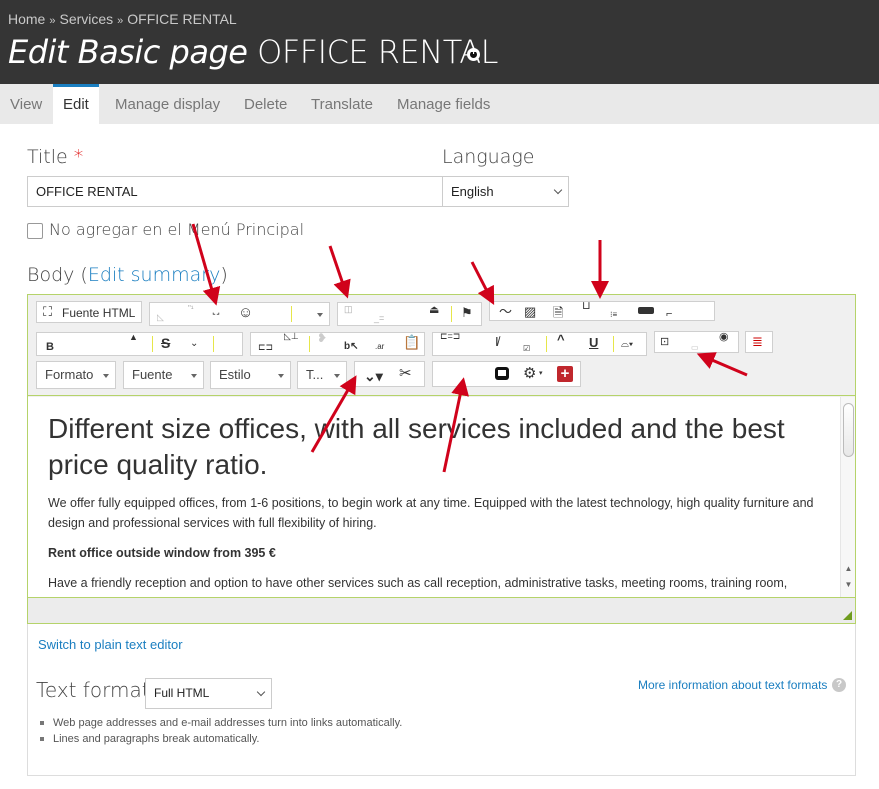 This screenshot has width=879, height=789. Describe the element at coordinates (122, 19) in the screenshot. I see `breadcrumb: Home» Services» OFFICE RENTAL` at that location.